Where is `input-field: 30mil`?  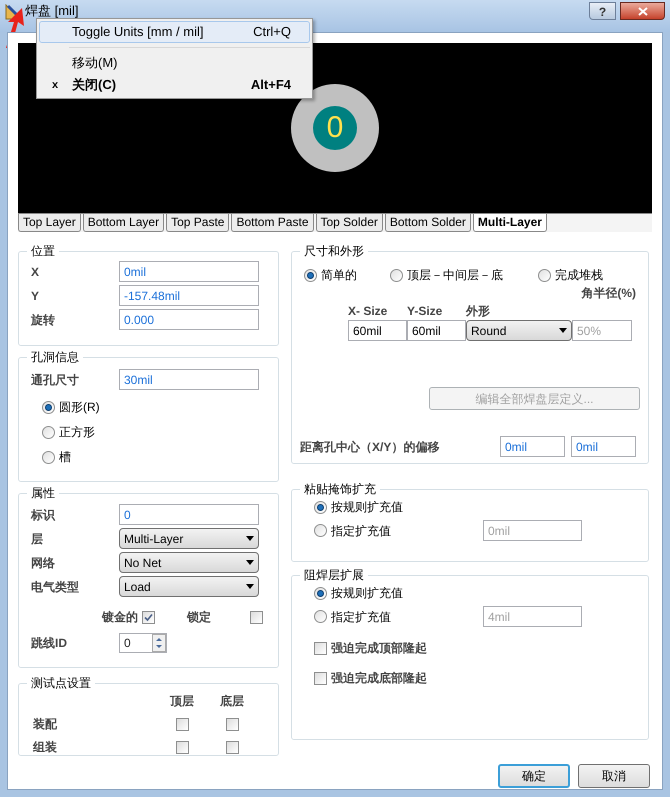 input-field: 30mil is located at coordinates (189, 379).